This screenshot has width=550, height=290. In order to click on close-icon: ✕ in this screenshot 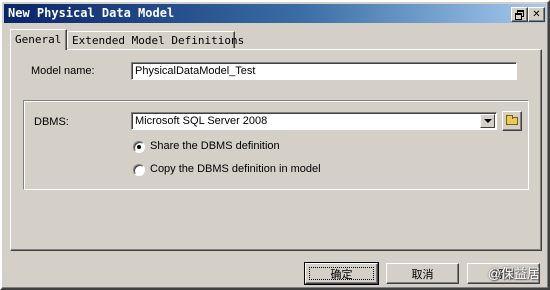, I will do `click(536, 14)`.